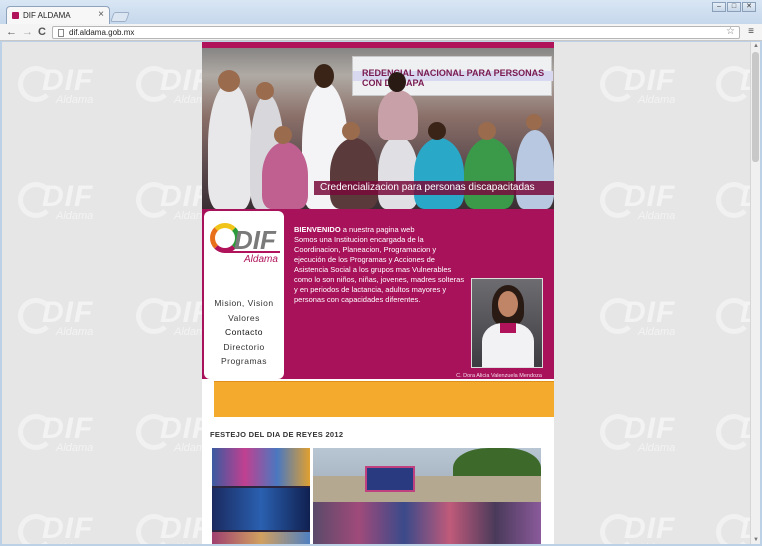 The image size is (762, 546). Describe the element at coordinates (719, 7) in the screenshot. I see `minimize-button: –` at that location.